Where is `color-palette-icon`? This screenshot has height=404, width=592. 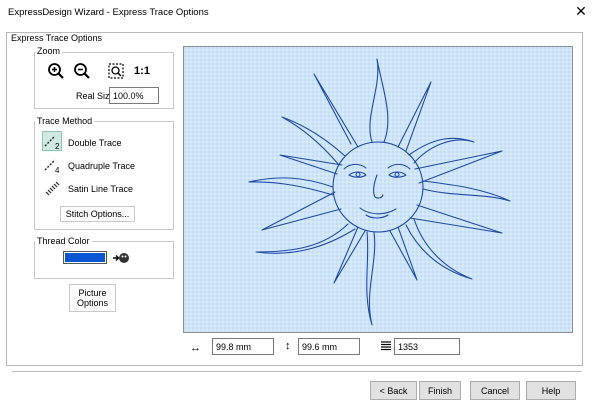
color-palette-icon is located at coordinates (121, 258).